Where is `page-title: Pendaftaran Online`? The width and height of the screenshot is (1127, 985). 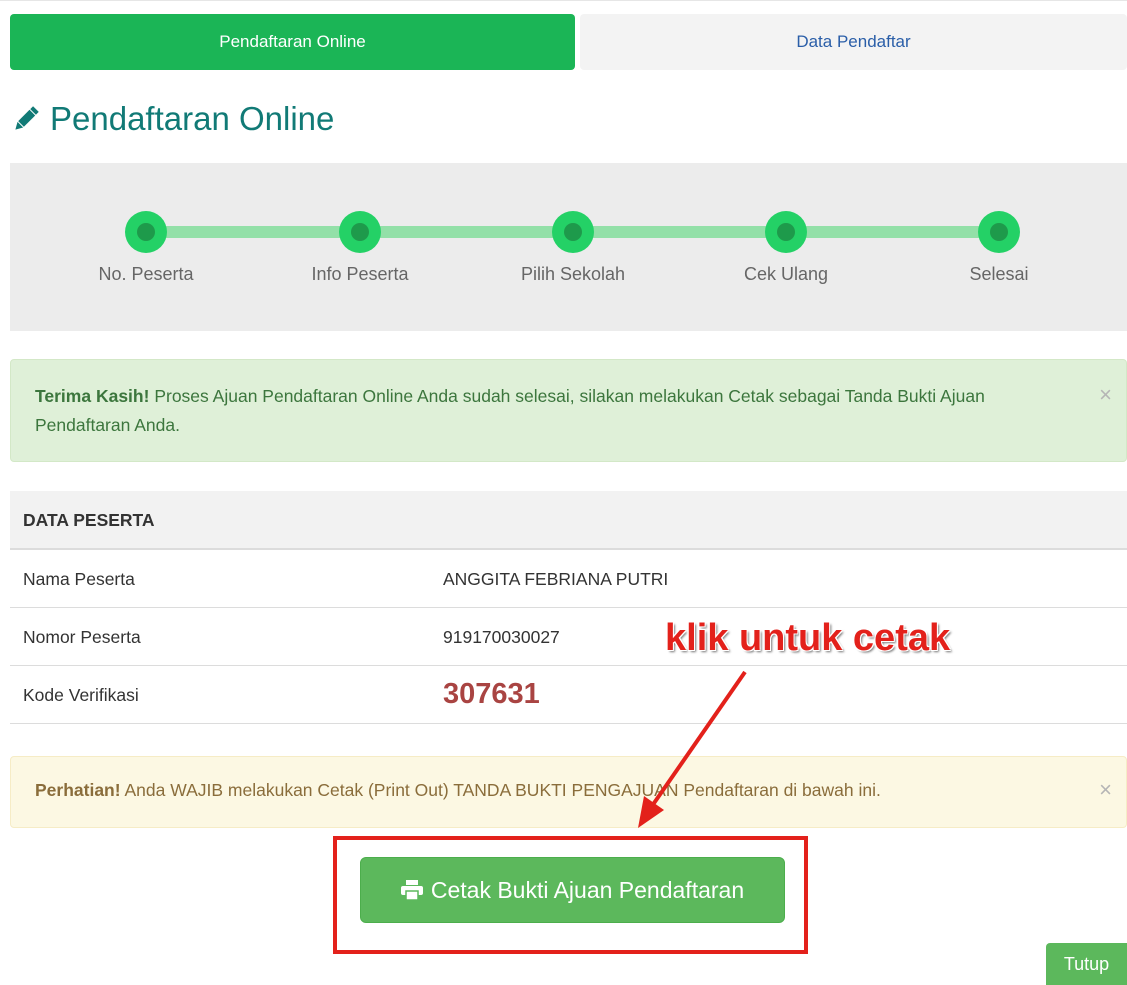
page-title: Pendaftaran Online is located at coordinates (172, 119).